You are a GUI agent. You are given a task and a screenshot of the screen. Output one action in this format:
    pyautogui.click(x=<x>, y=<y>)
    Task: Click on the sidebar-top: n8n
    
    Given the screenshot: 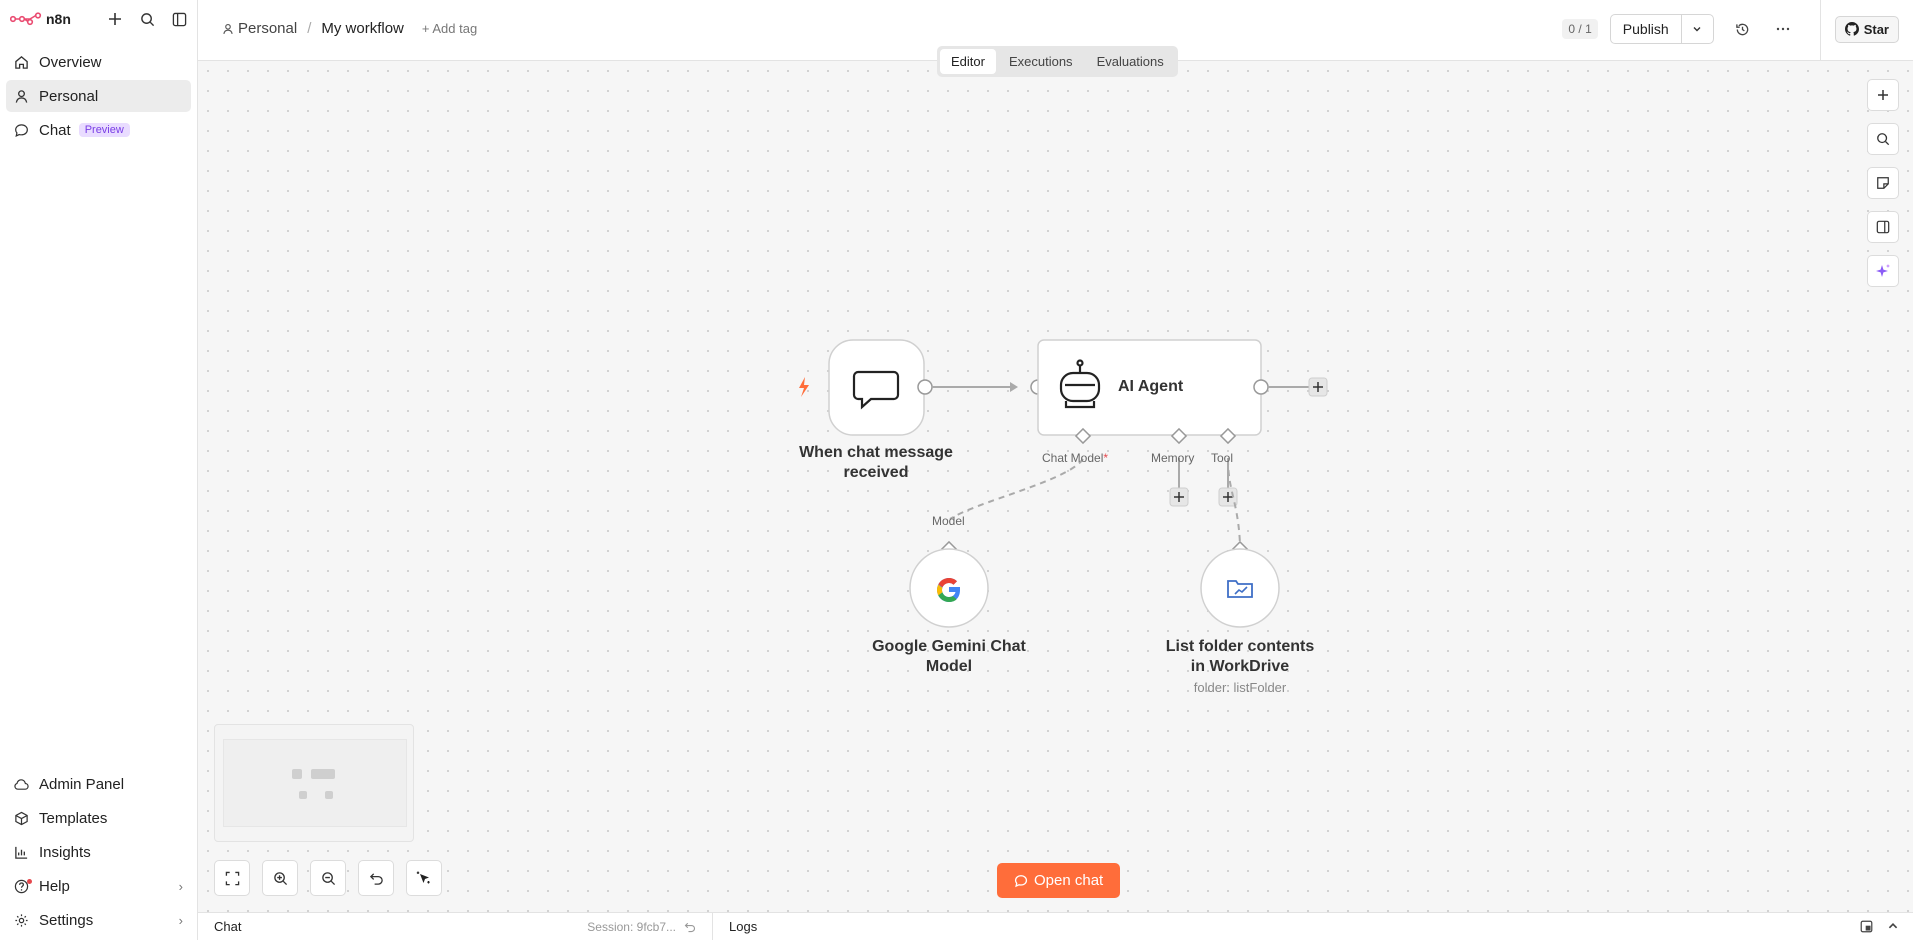 What is the action you would take?
    pyautogui.click(x=98, y=19)
    